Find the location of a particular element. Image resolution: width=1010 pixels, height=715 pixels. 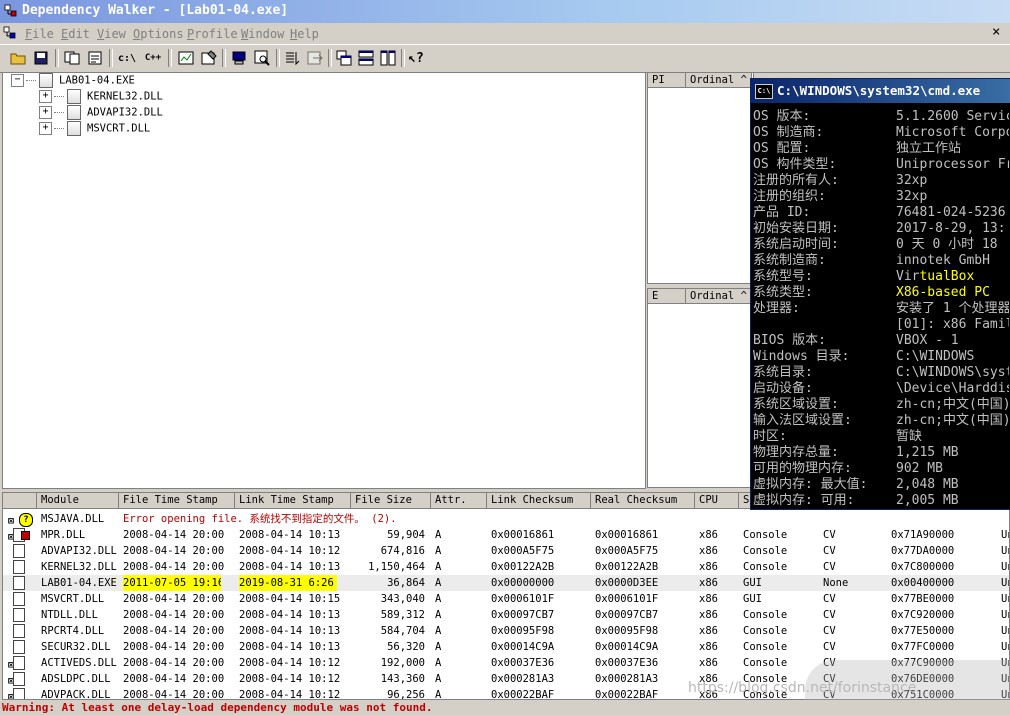

cmd-line-value: zh-cn;中文(中国) is located at coordinates (952, 420).